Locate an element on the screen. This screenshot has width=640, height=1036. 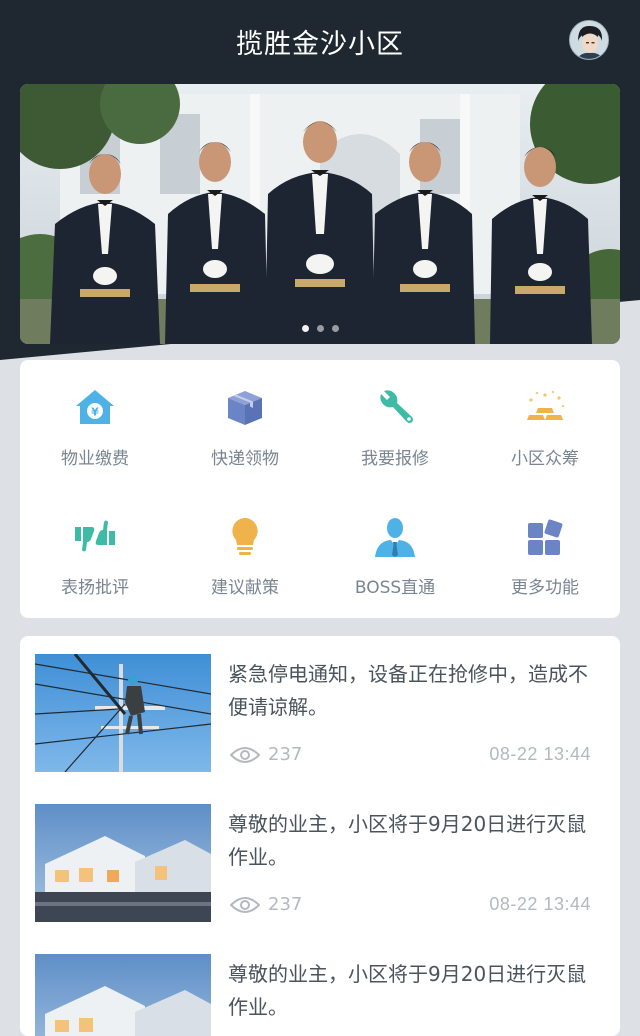
lightbulb-icon is located at coordinates (245, 536).